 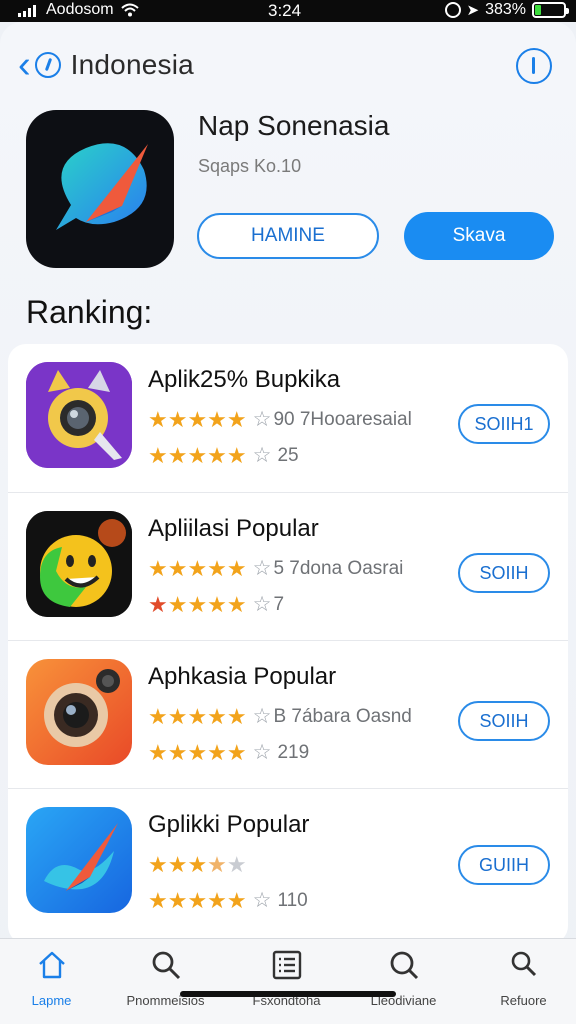 What do you see at coordinates (79, 860) in the screenshot?
I see `compass-arrow-icon` at bounding box center [79, 860].